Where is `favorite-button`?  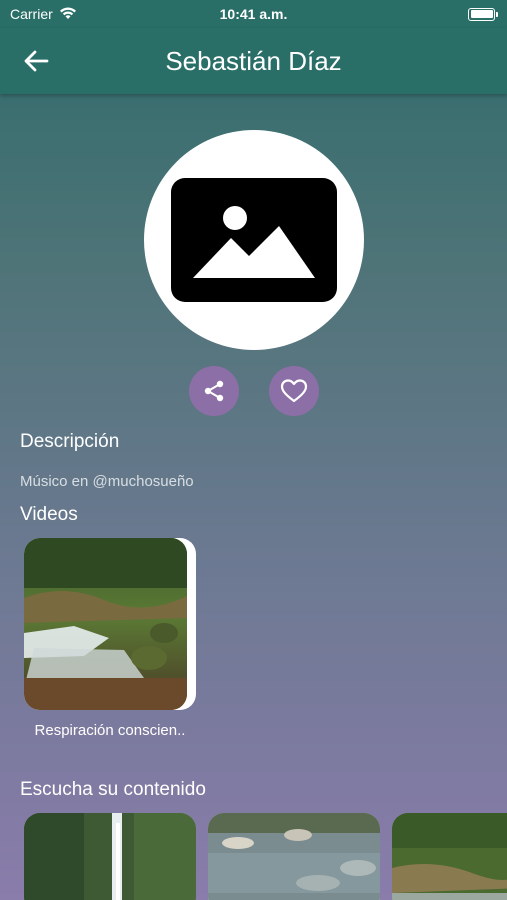
favorite-button is located at coordinates (294, 391).